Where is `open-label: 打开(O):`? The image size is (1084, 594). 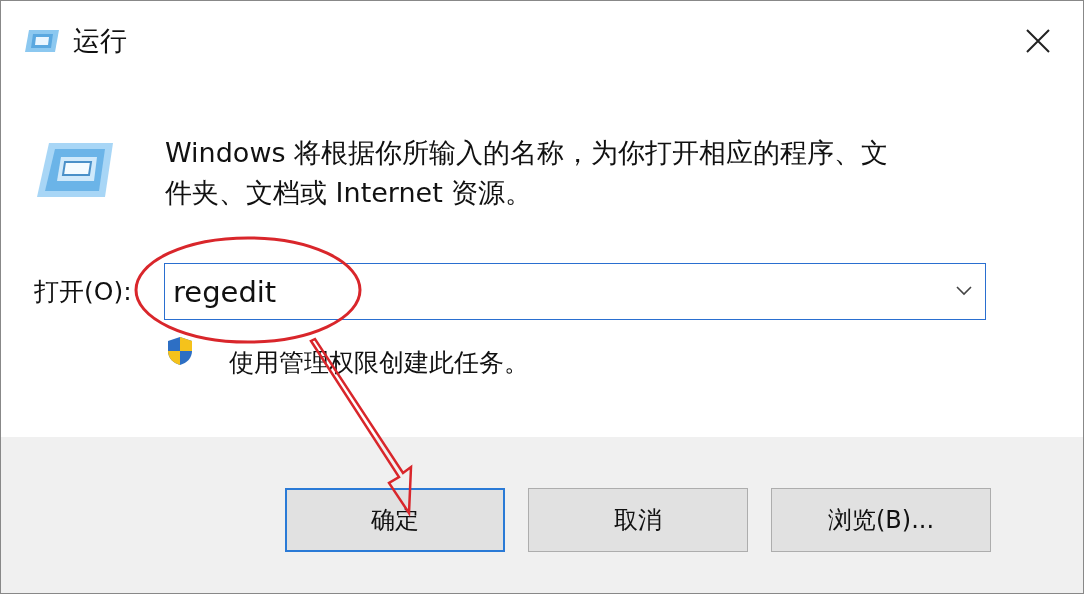
open-label: 打开(O): is located at coordinates (83, 292).